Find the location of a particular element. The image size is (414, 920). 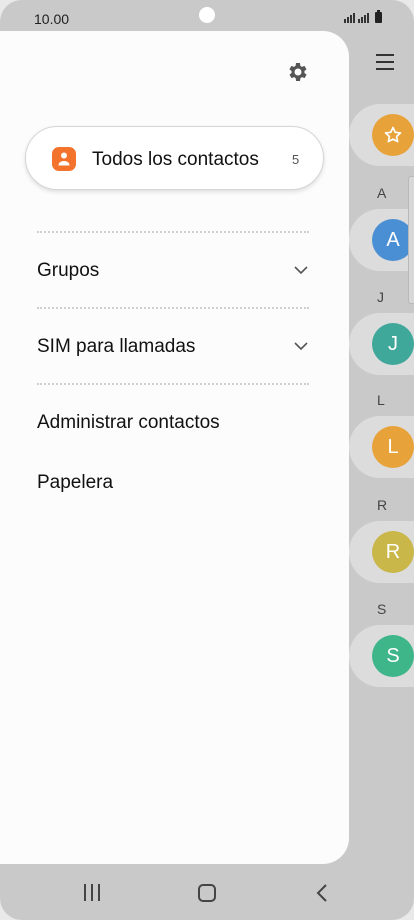

menu-item-trash: Papelera is located at coordinates (173, 483).